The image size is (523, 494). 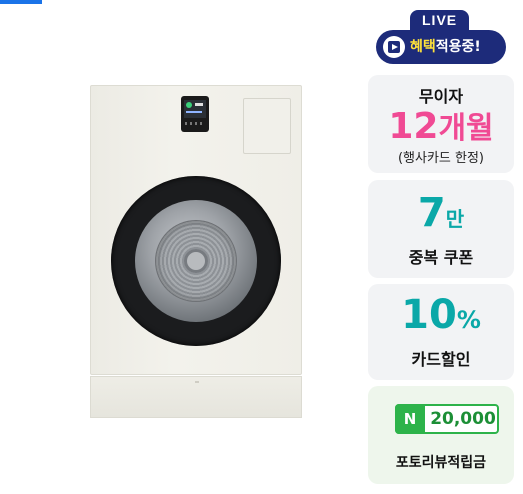 I want to click on points-amount: 20,000, so click(x=463, y=419).